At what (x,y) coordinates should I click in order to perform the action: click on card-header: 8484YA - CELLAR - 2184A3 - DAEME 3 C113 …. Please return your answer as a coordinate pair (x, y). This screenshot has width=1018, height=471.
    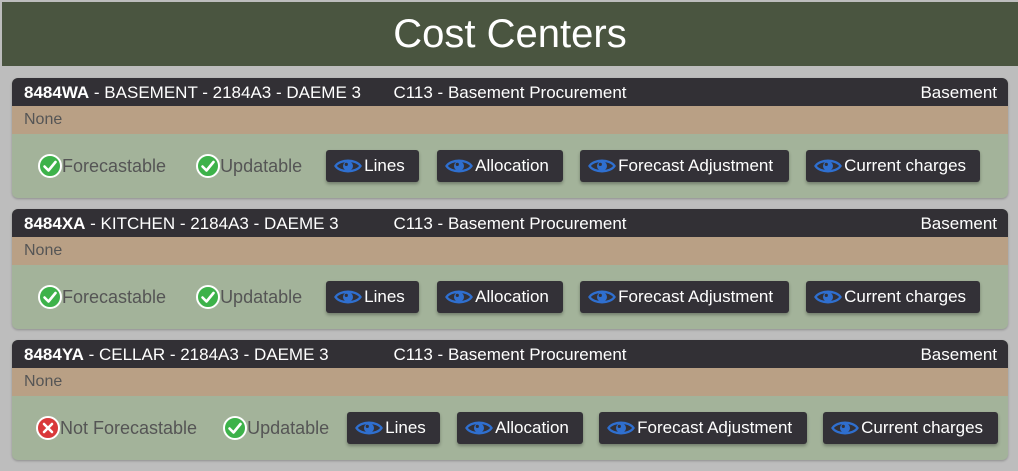
    Looking at the image, I should click on (510, 354).